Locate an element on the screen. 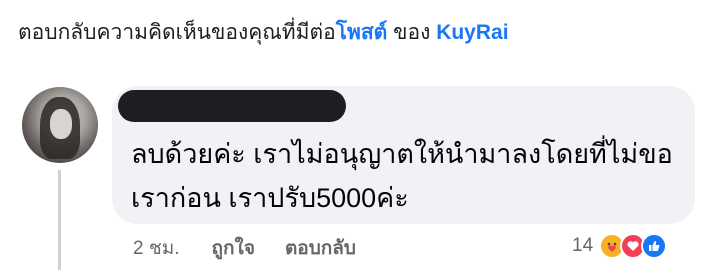 This screenshot has width=713, height=270. comment-actions: 2 ชม. ถูกใจ ตอบกลับ is located at coordinates (244, 249).